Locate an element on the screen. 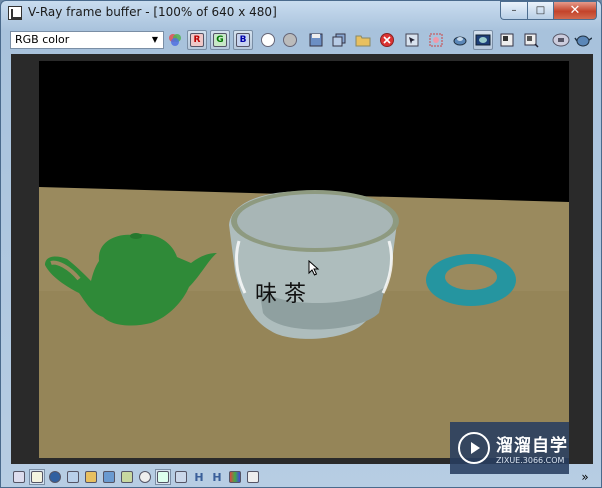 The width and height of the screenshot is (602, 488). gear-icon is located at coordinates (145, 477).